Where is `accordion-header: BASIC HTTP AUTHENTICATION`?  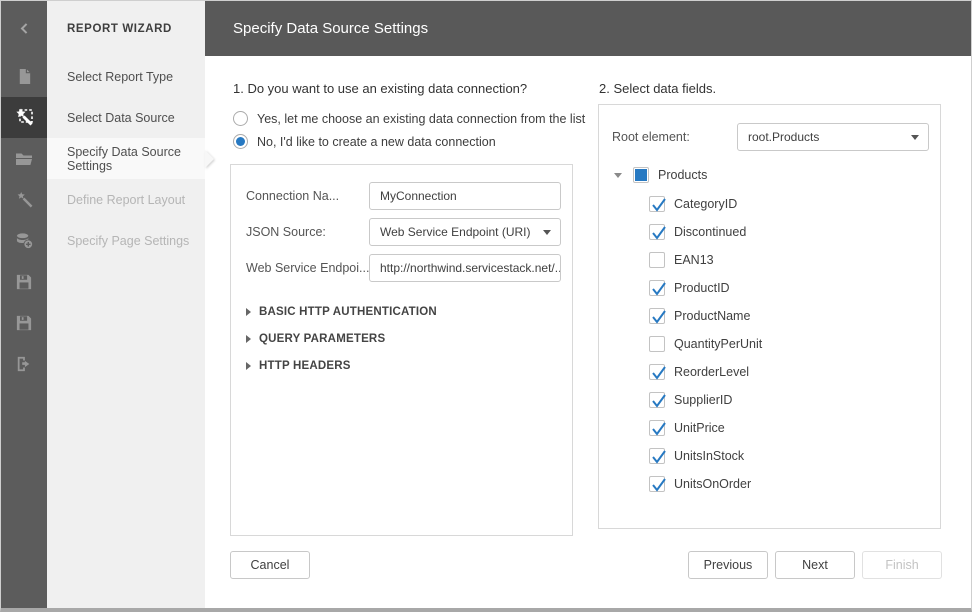
accordion-header: BASIC HTTP AUTHENTICATION is located at coordinates (409, 311).